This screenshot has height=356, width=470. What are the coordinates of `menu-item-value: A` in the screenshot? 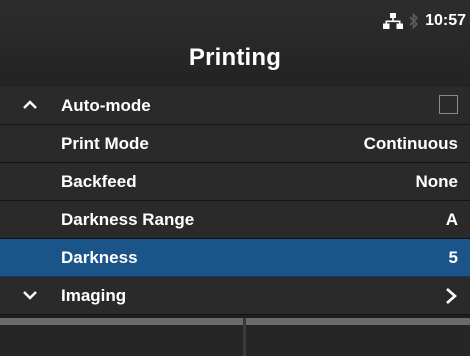 It's located at (451, 219).